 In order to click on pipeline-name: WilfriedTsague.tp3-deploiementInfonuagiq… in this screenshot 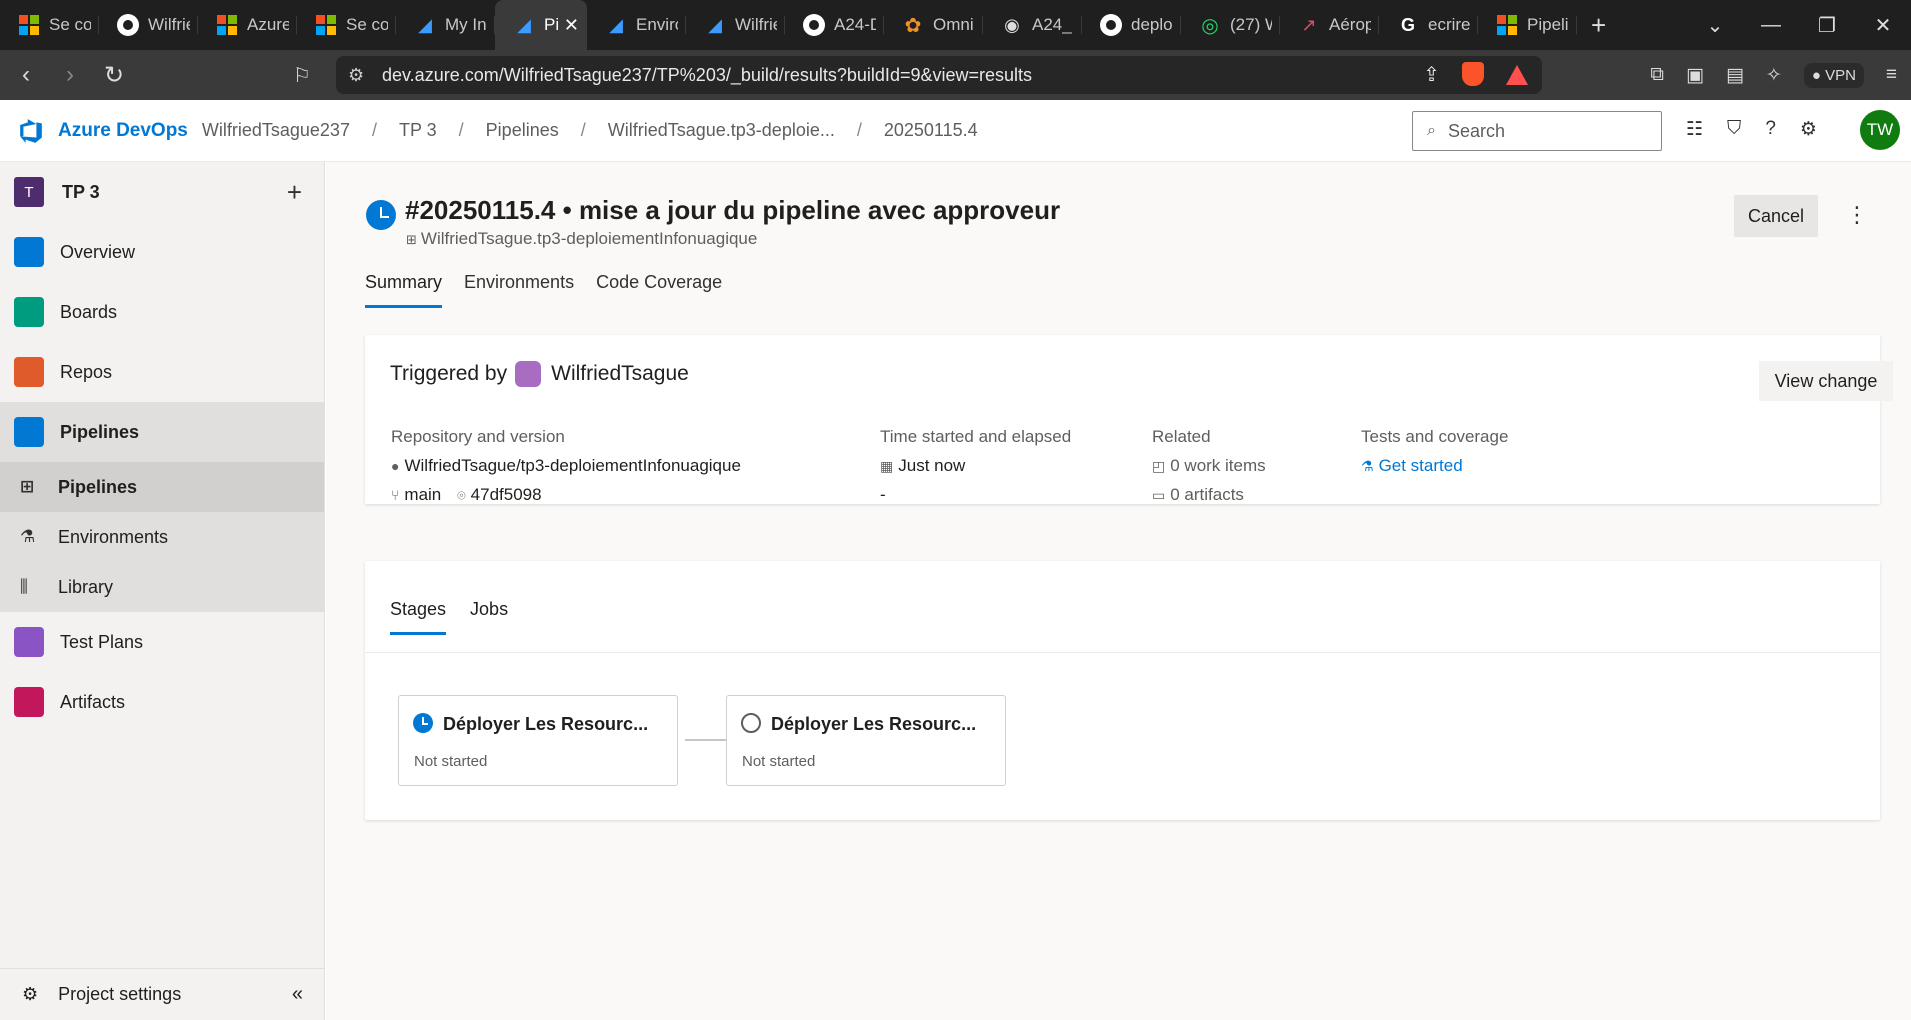, I will do `click(589, 238)`.